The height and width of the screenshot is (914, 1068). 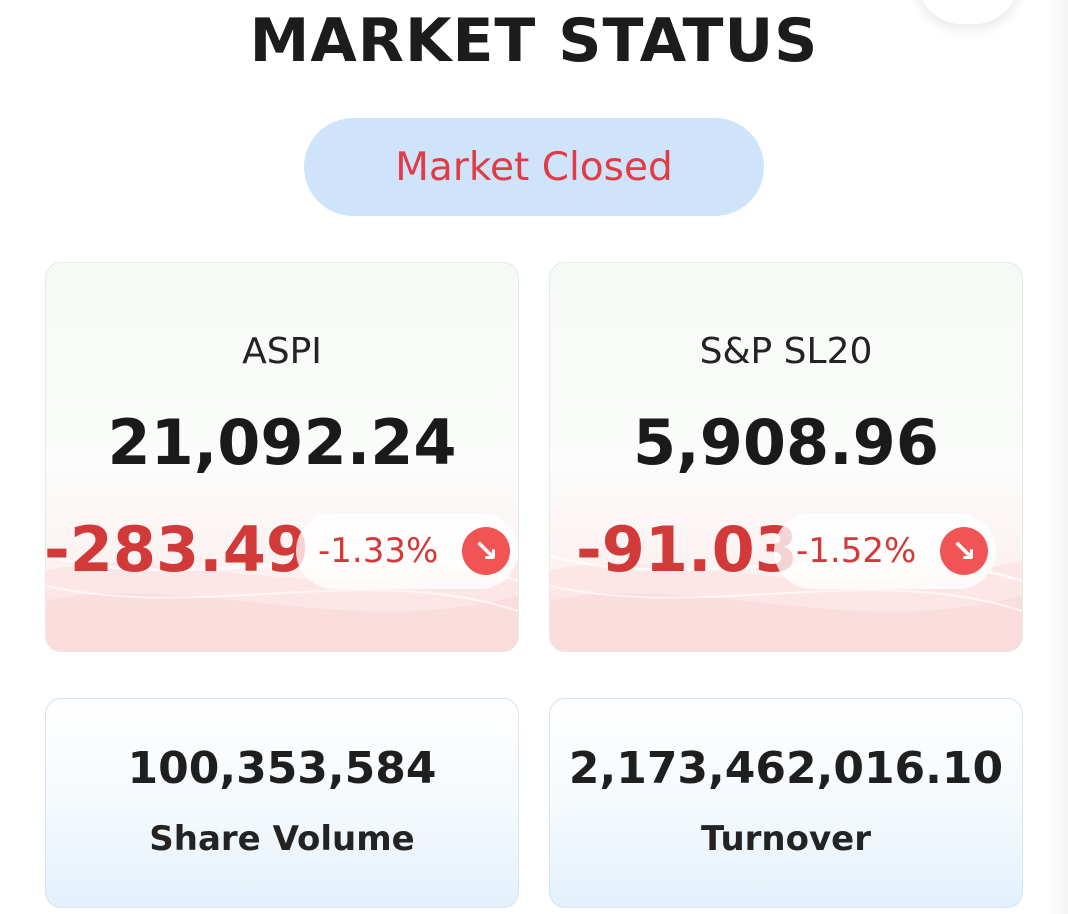 What do you see at coordinates (1057, 457) in the screenshot?
I see `scrollbar-track` at bounding box center [1057, 457].